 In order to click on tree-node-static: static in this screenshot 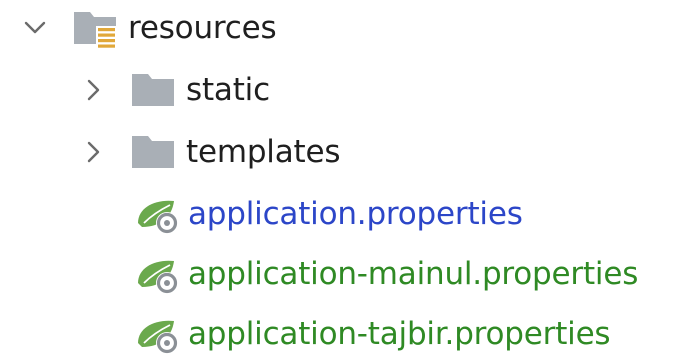, I will do `click(174, 90)`.